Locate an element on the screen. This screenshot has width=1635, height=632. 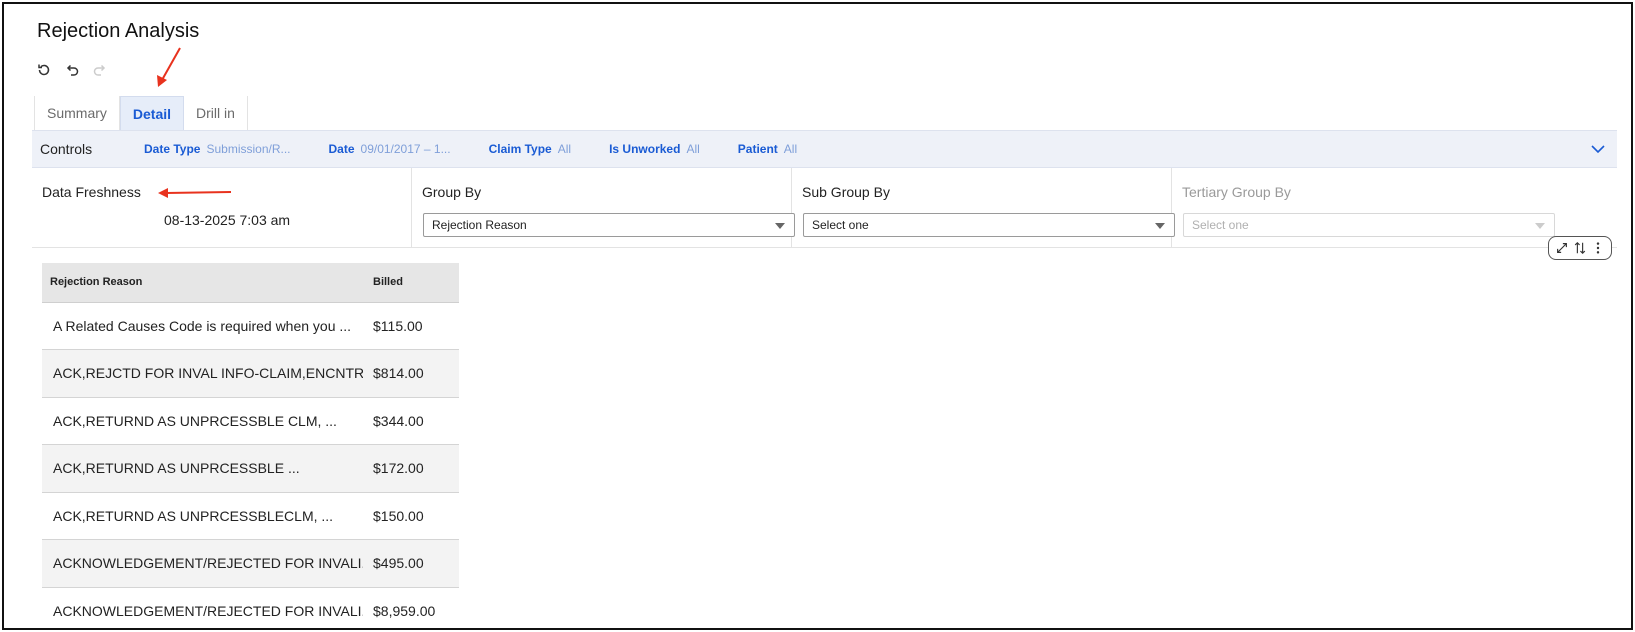
data-freshness-label: Data Freshness is located at coordinates (91, 192).